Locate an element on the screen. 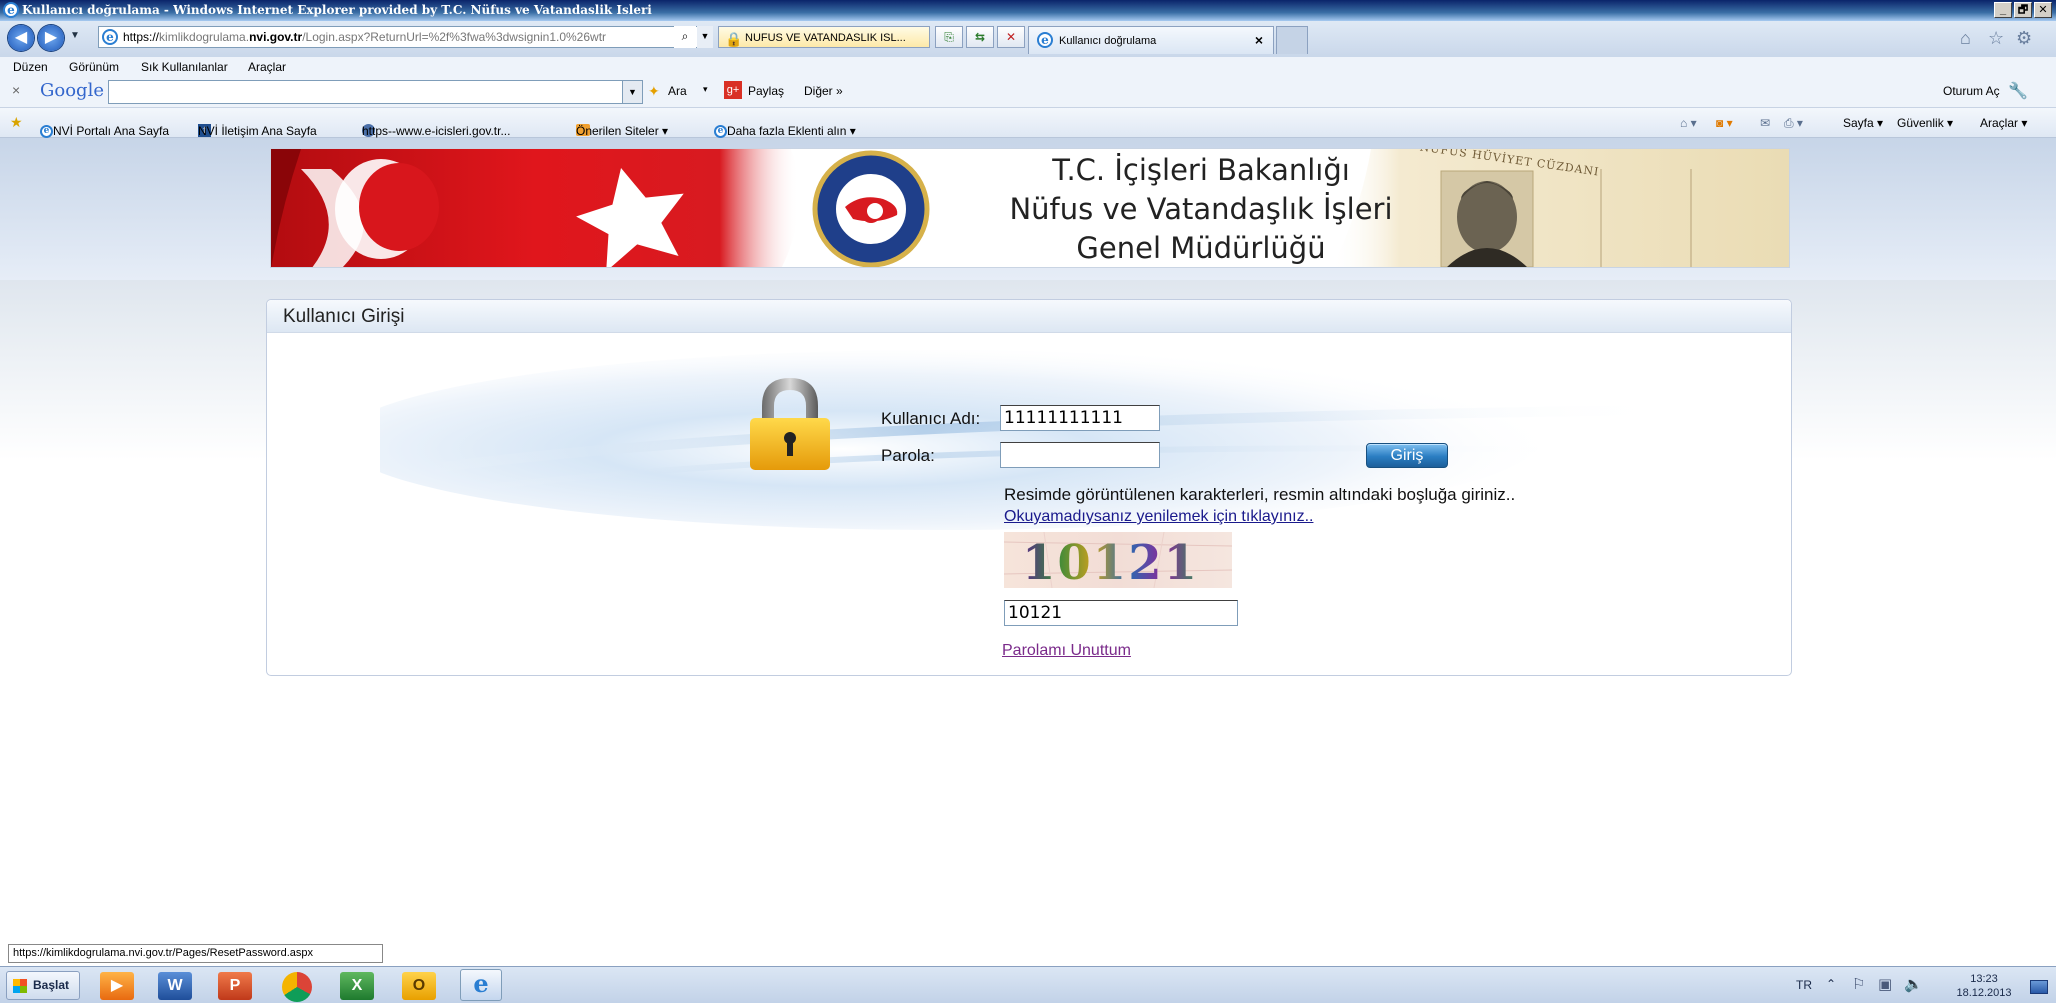  login-button: Giriş is located at coordinates (1407, 455).